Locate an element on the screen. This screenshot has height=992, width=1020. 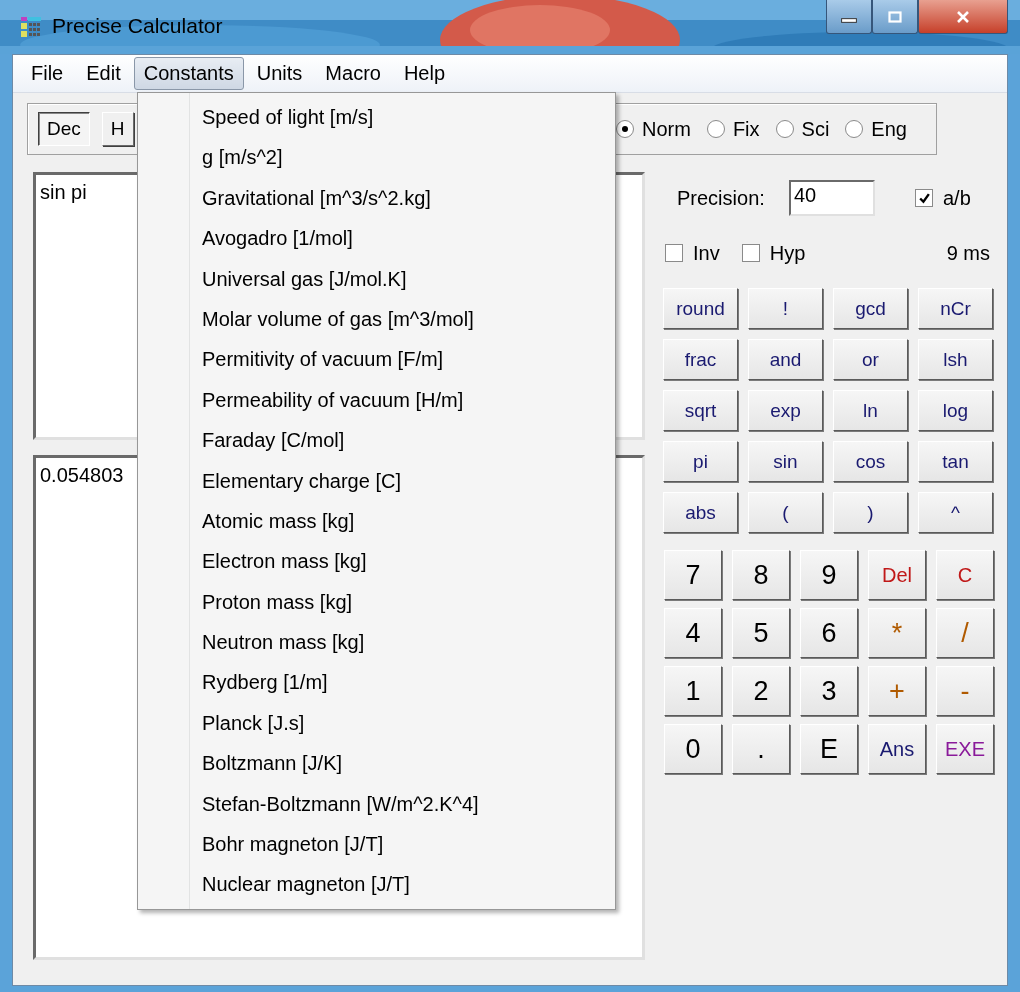
menu-item: Gravitational [m^3/s^2.kg] is located at coordinates (343, 198).